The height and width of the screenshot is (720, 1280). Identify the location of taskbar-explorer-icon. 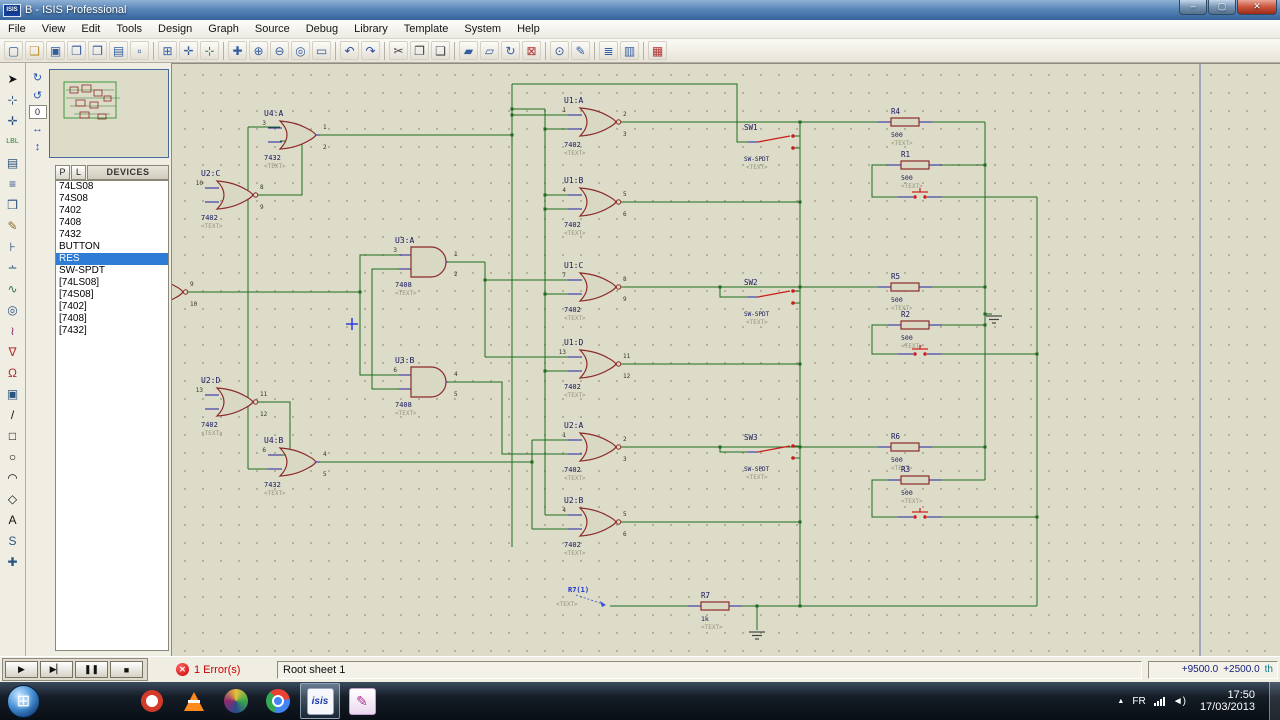
(68, 701).